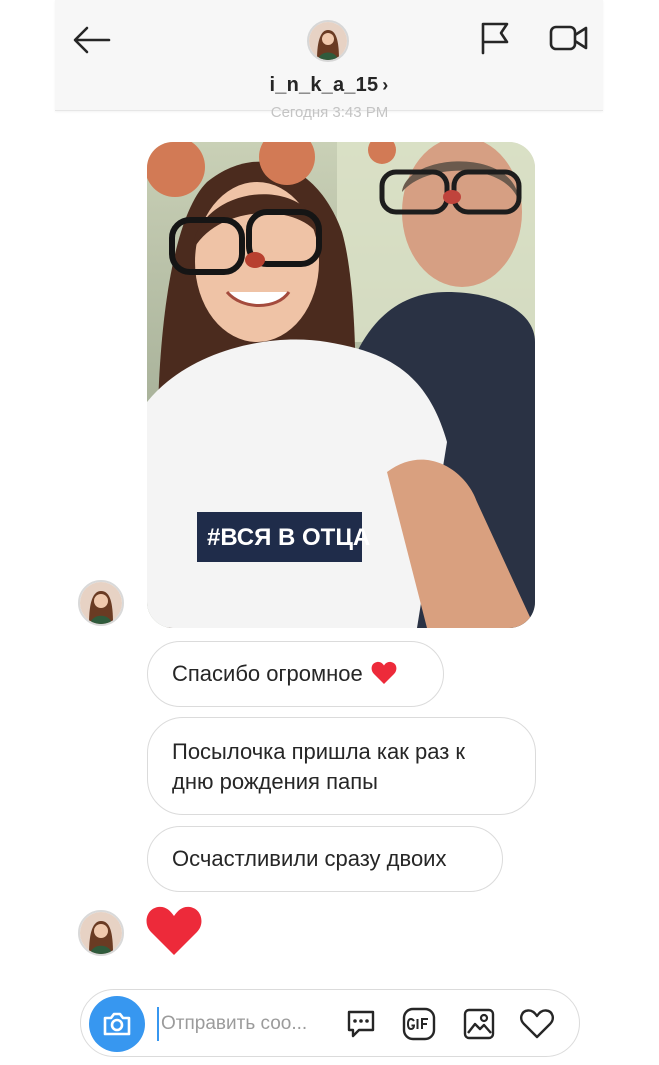 The height and width of the screenshot is (1065, 659). What do you see at coordinates (385, 85) in the screenshot?
I see `chevron-right-icon: ›` at bounding box center [385, 85].